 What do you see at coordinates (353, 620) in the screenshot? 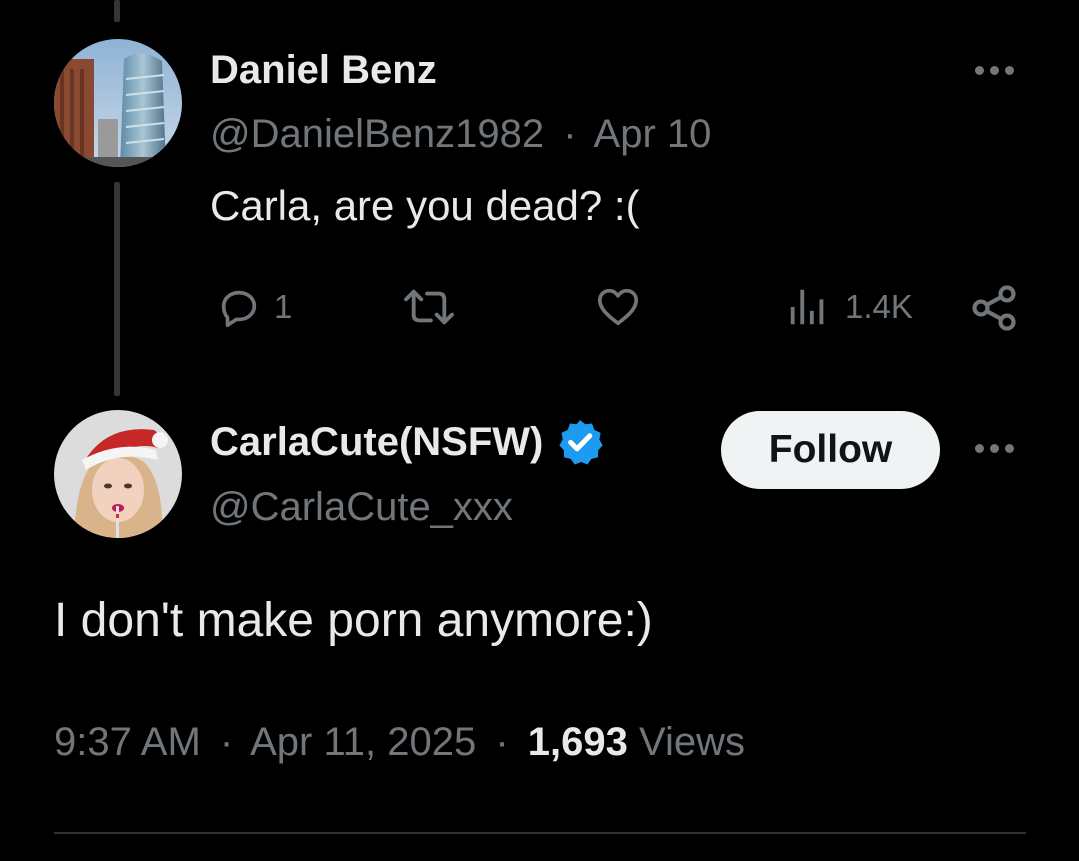
I see `tweet-text: I don't make porn anymore:)` at bounding box center [353, 620].